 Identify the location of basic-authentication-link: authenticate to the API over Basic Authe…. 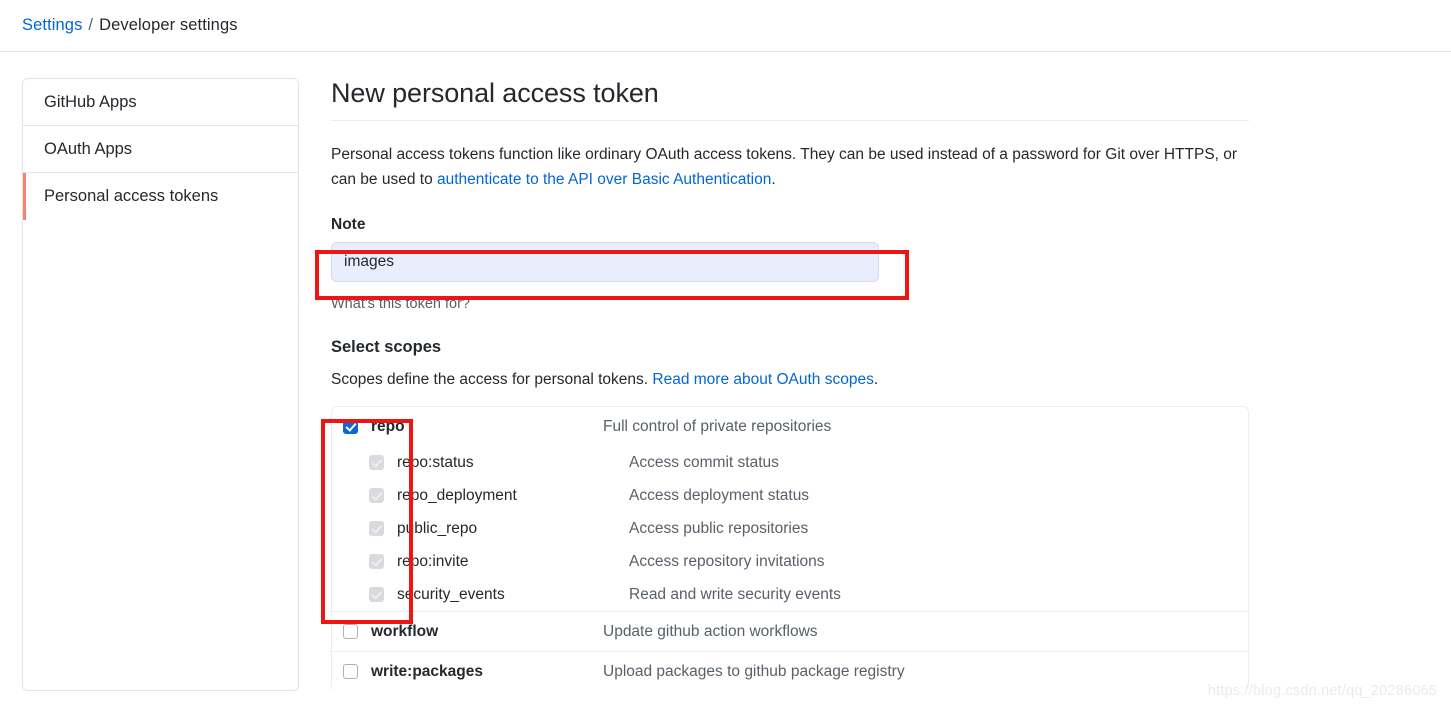
(604, 179).